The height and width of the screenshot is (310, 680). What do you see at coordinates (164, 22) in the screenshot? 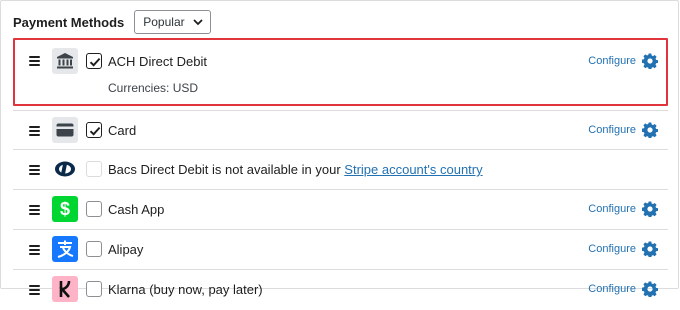
I see `filter-select-value: Popular` at bounding box center [164, 22].